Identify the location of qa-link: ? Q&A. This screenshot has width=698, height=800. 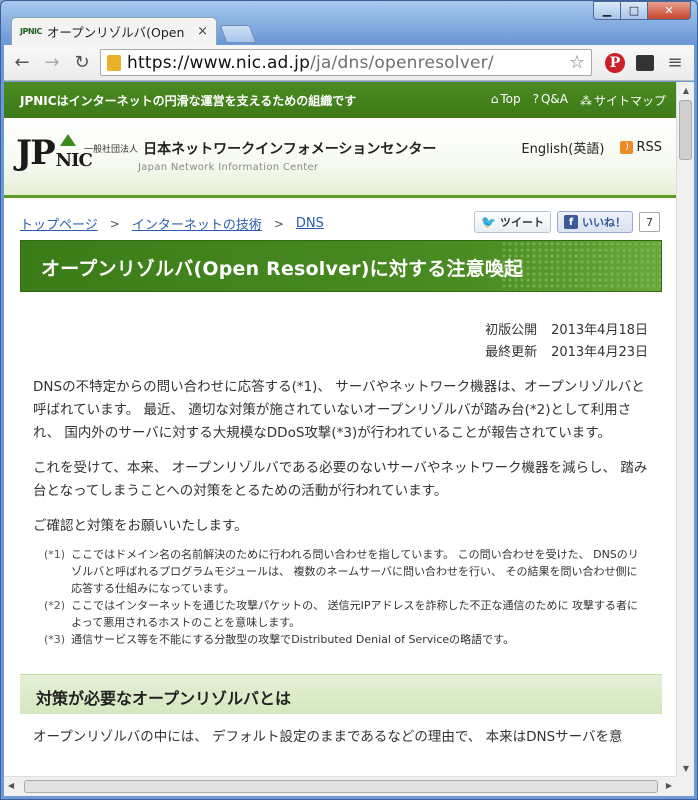
(550, 100).